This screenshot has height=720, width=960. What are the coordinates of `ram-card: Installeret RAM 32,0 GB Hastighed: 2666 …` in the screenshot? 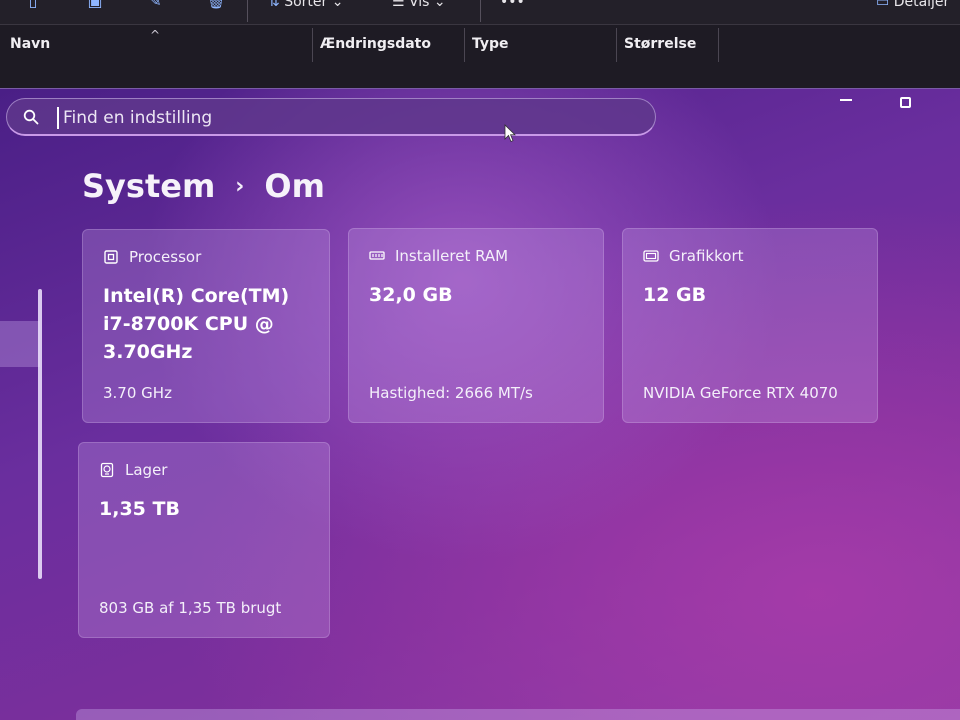 It's located at (476, 325).